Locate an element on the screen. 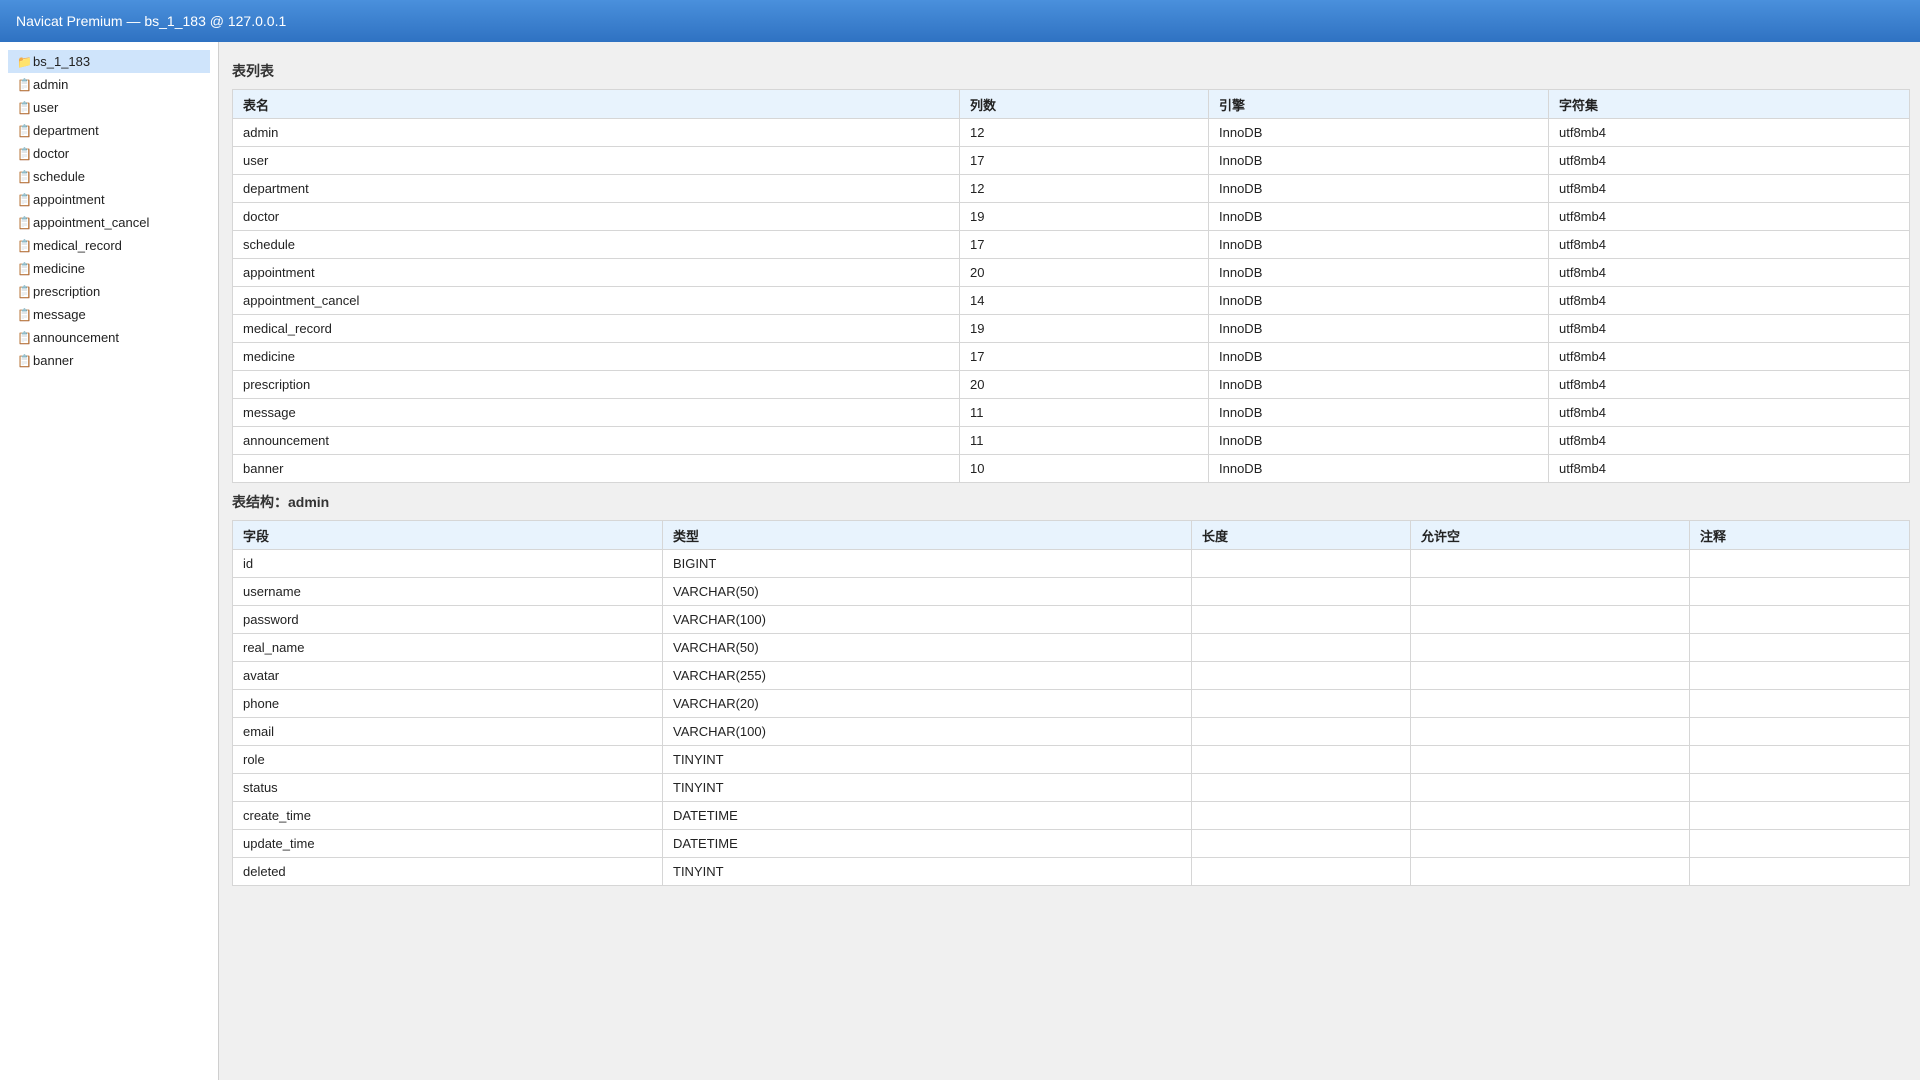  table-row: real_name VARCHAR(50) is located at coordinates (1071, 647).